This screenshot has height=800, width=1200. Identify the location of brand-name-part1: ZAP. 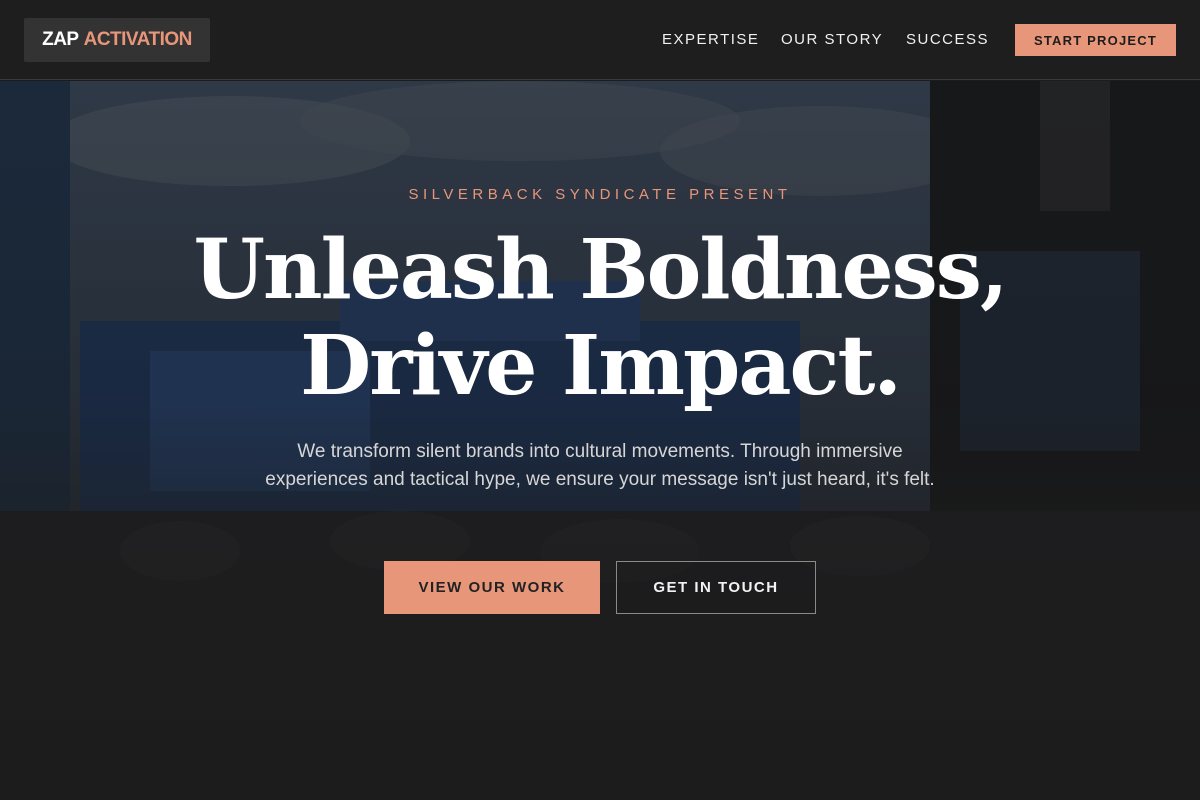
(60, 39).